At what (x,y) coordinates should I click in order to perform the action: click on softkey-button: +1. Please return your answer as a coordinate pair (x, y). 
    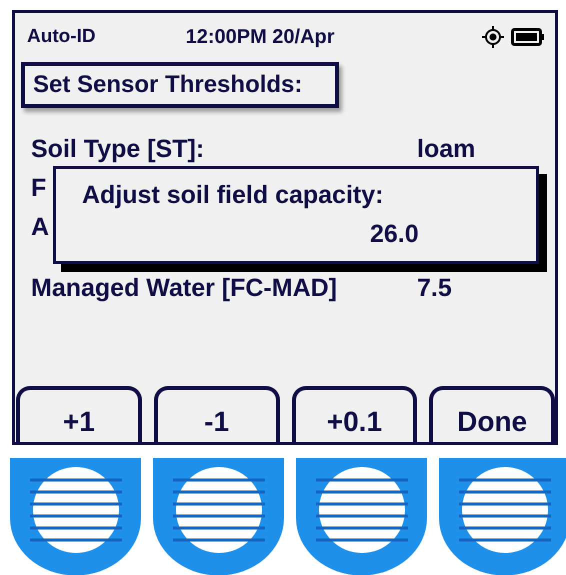
    Looking at the image, I should click on (79, 414).